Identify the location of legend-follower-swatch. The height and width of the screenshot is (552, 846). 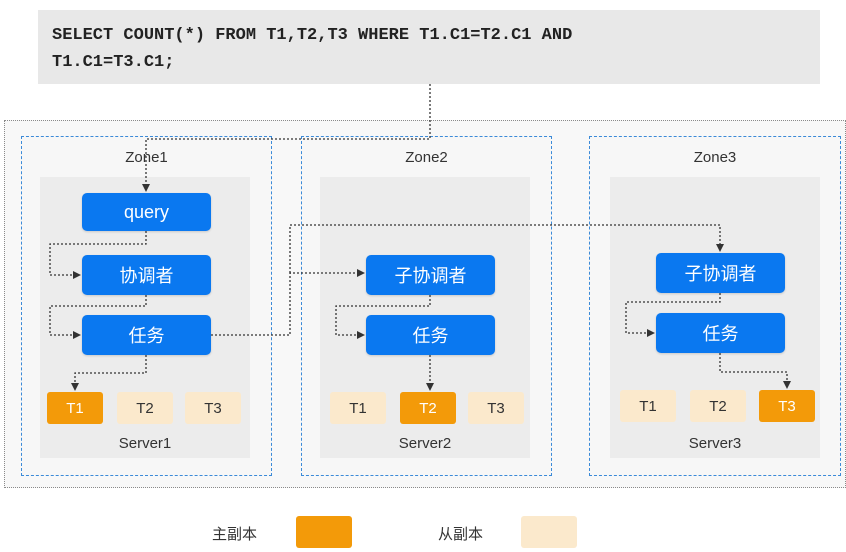
(549, 532).